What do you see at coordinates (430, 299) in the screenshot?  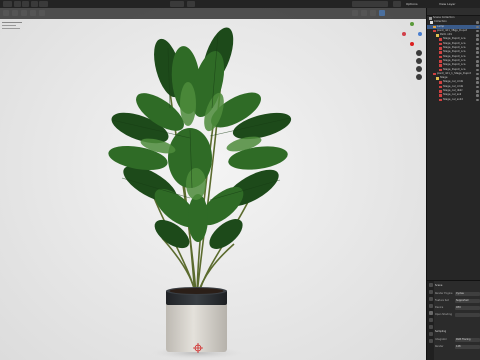 I see `output-tab-icon` at bounding box center [430, 299].